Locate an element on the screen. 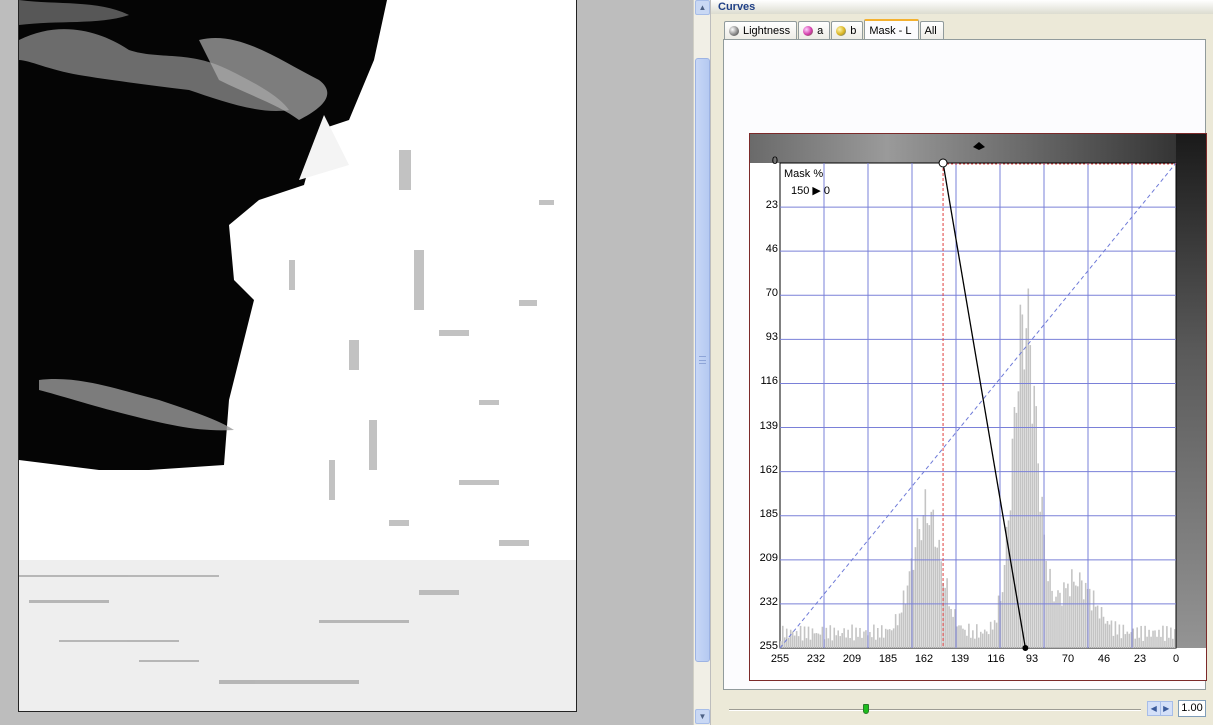  tab-all: All is located at coordinates (931, 30).